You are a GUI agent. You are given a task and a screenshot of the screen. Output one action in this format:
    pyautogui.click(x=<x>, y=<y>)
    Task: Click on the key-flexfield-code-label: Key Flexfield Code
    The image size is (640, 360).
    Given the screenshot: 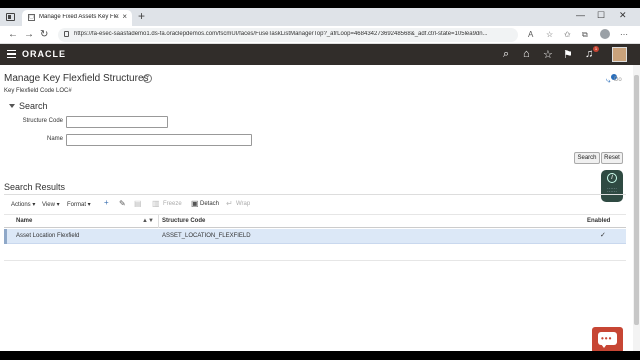 What is the action you would take?
    pyautogui.click(x=29, y=91)
    